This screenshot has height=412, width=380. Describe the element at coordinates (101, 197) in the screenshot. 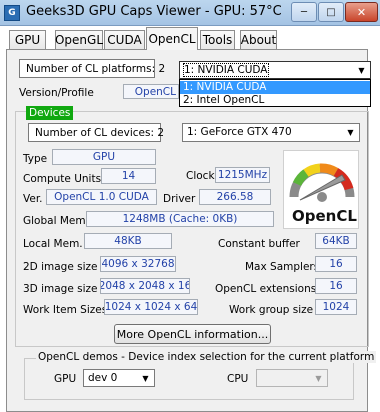

I see `ver-value: OpenCL 1.0 CUDA` at that location.